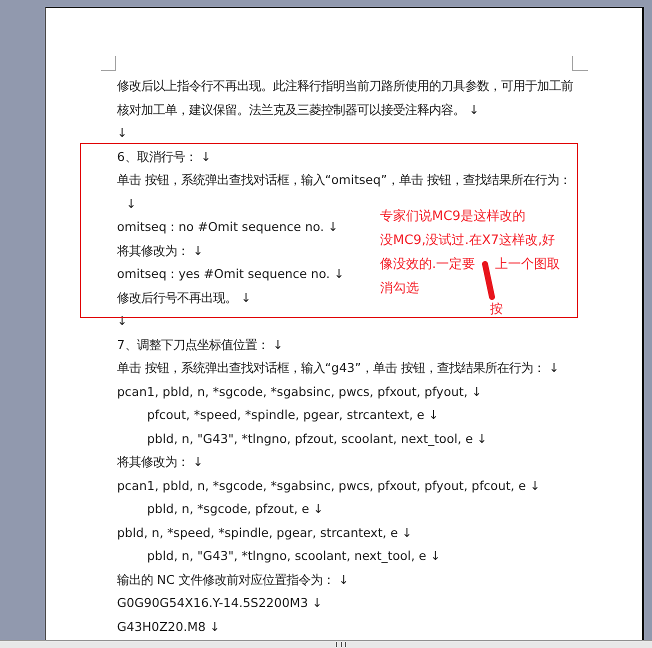 The width and height of the screenshot is (652, 648). What do you see at coordinates (235, 509) in the screenshot?
I see `text-line: pbld, n, *sgcode, pfzout, e ↓` at bounding box center [235, 509].